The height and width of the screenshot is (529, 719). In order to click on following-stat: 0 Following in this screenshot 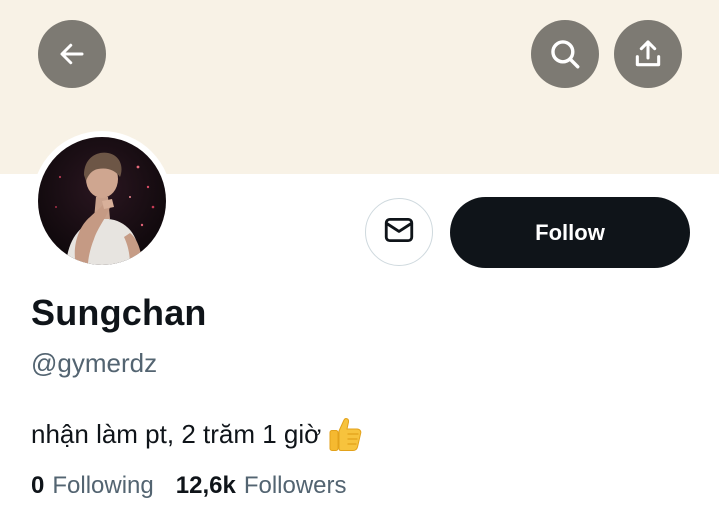, I will do `click(92, 486)`.